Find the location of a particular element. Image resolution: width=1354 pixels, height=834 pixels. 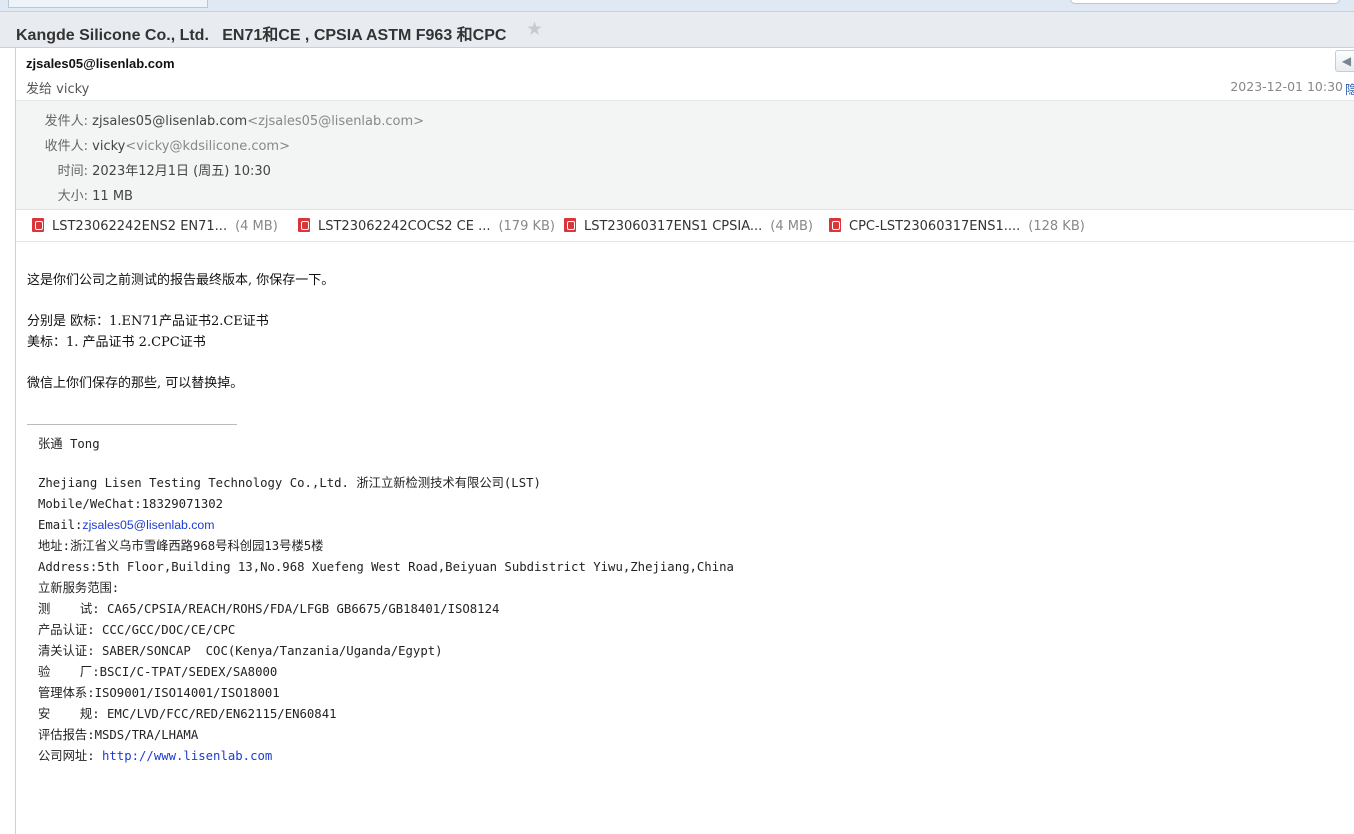

signature-website-link: http://www.lisenlab.com is located at coordinates (187, 756).